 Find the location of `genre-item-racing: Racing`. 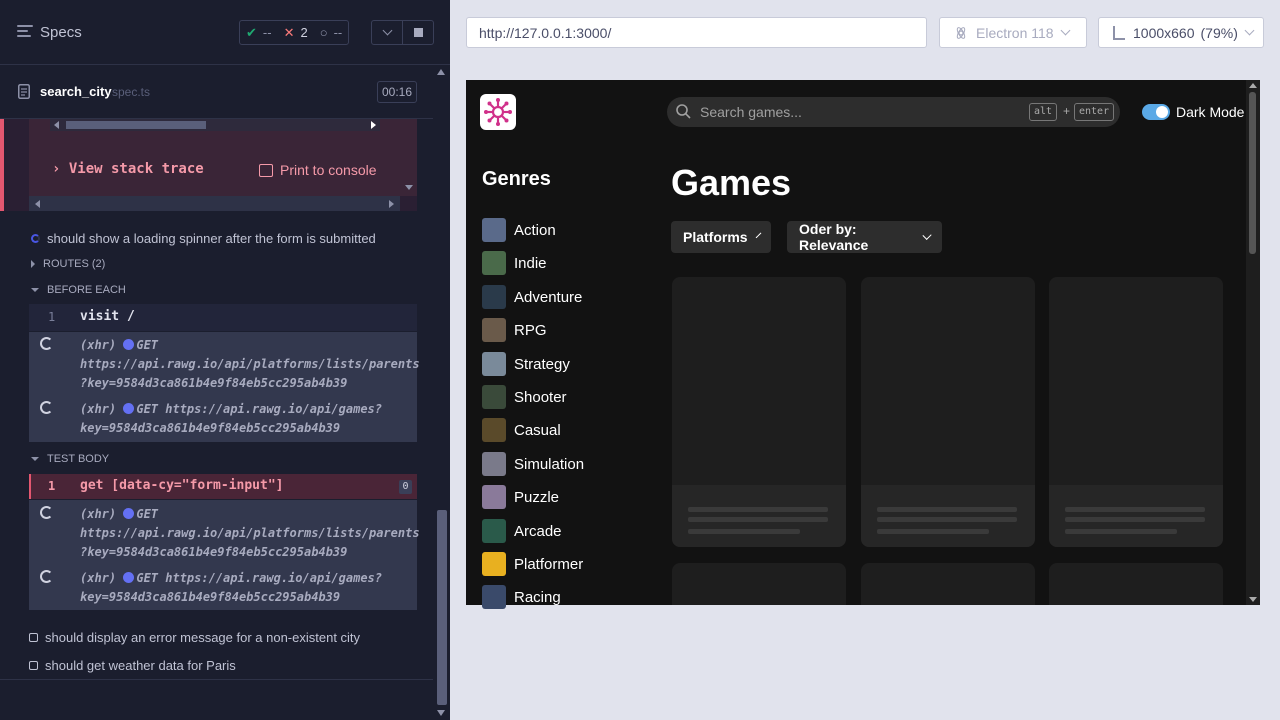

genre-item-racing: Racing is located at coordinates (521, 597).